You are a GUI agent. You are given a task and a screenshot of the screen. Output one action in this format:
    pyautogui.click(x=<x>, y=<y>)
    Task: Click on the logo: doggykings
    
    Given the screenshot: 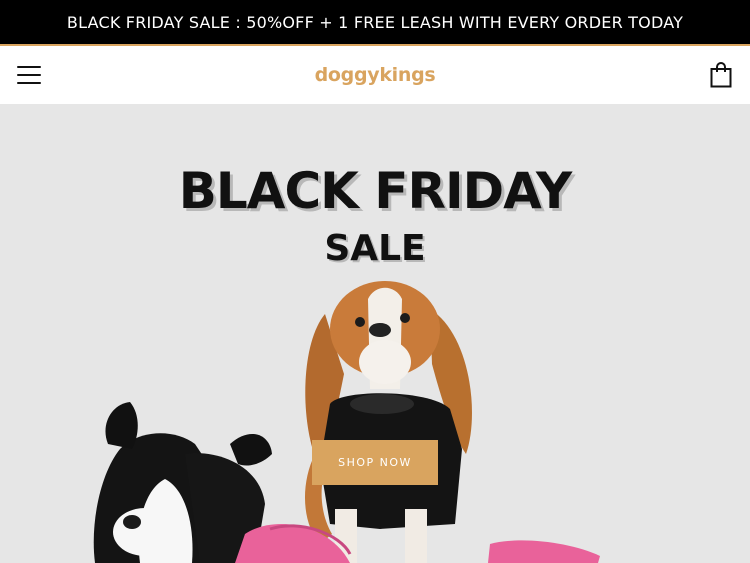 What is the action you would take?
    pyautogui.click(x=375, y=75)
    